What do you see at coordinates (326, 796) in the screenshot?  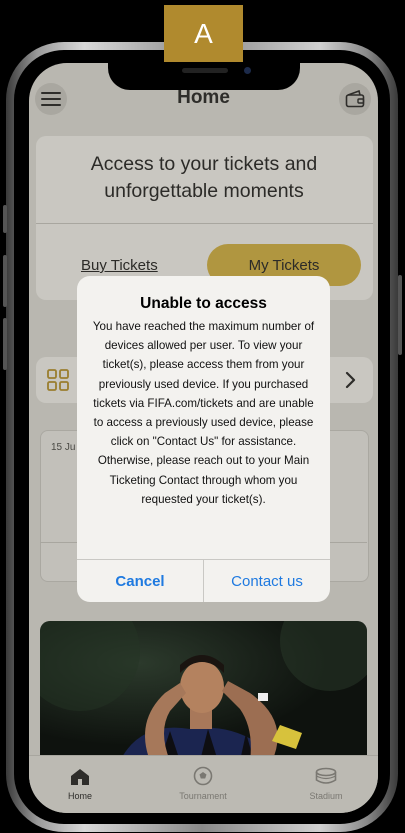 I see `tab-stadium-label: Stadium` at bounding box center [326, 796].